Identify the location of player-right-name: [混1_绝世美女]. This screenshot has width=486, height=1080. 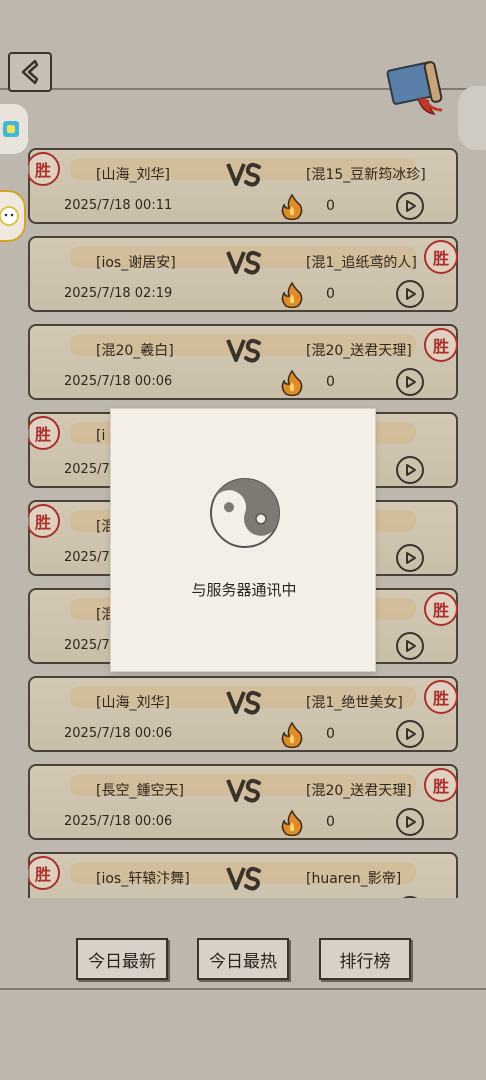
(354, 703).